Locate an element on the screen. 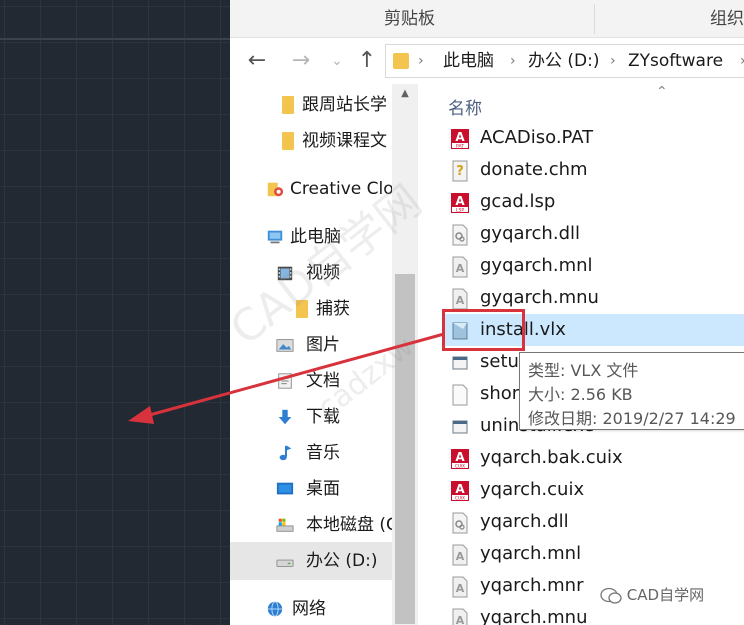 The height and width of the screenshot is (625, 744). scroll-up-arrow-icon: ▲ is located at coordinates (405, 94).